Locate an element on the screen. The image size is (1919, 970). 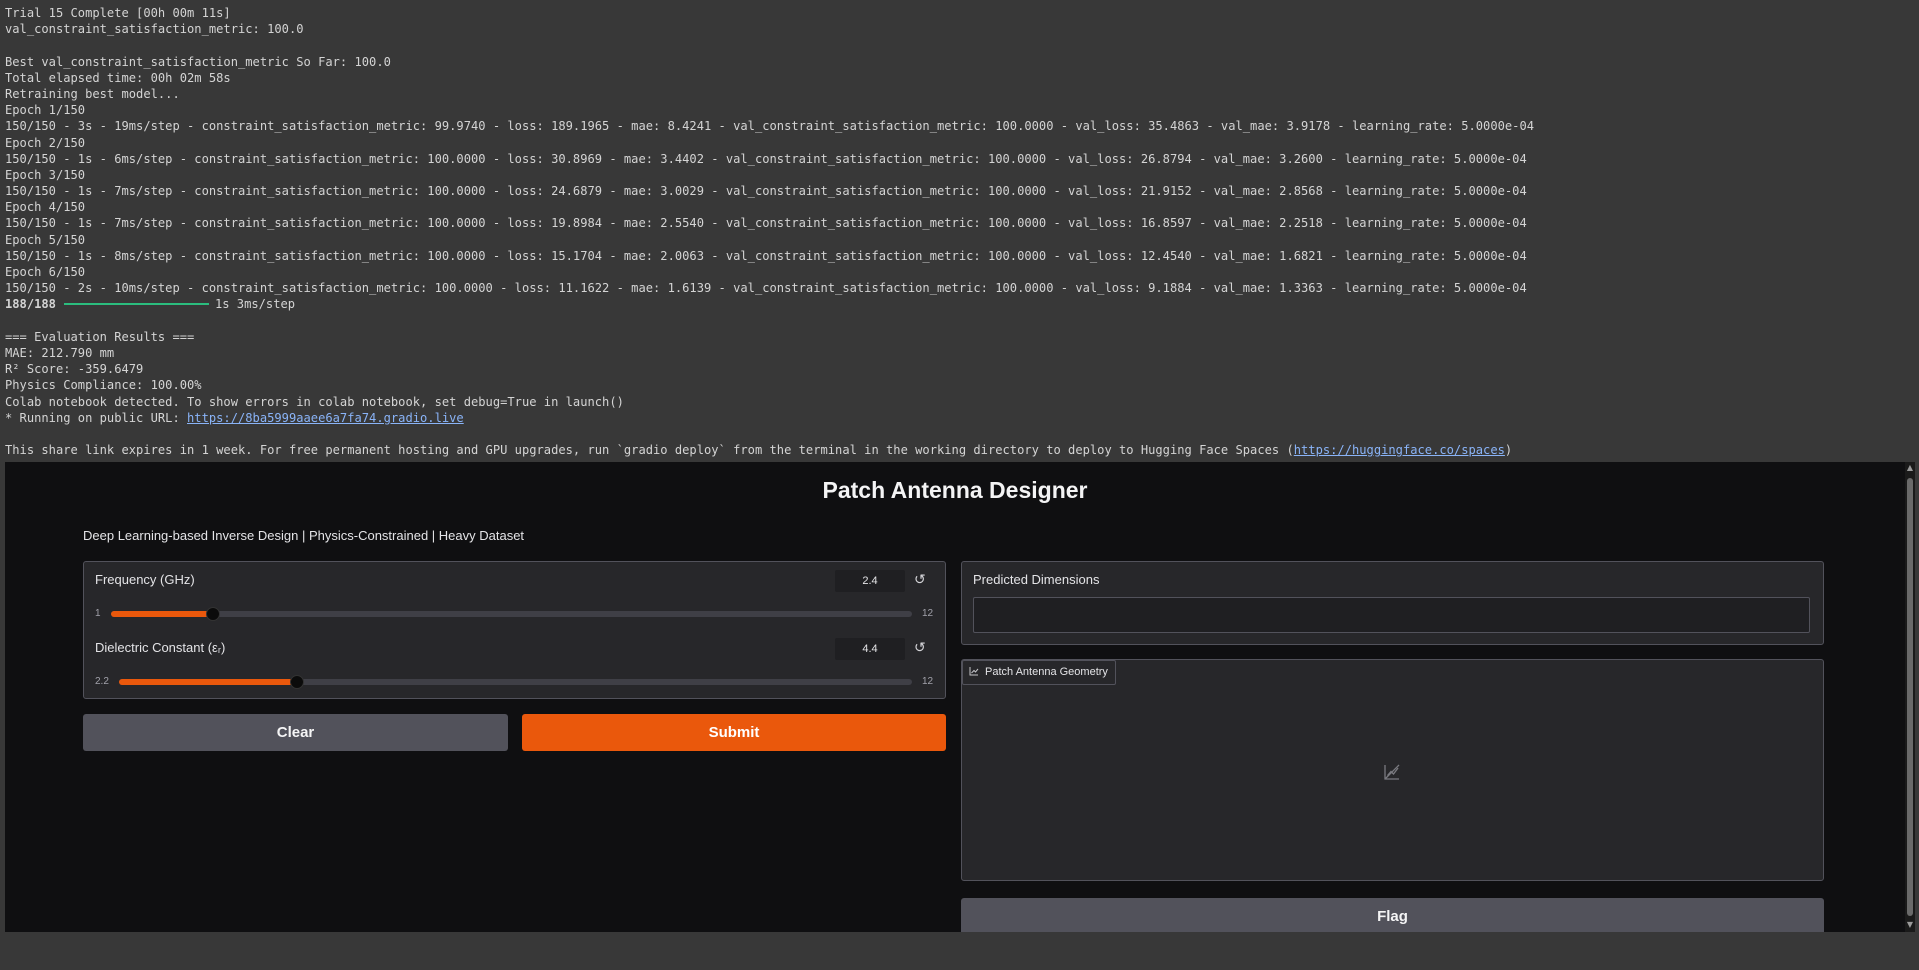
console-line: === Evaluation Results === is located at coordinates (100, 336).